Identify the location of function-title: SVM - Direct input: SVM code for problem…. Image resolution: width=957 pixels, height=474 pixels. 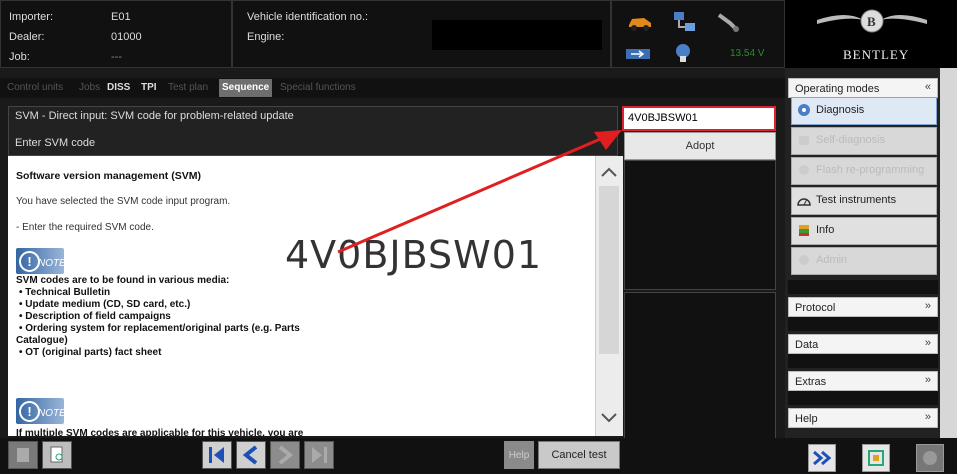
(154, 116).